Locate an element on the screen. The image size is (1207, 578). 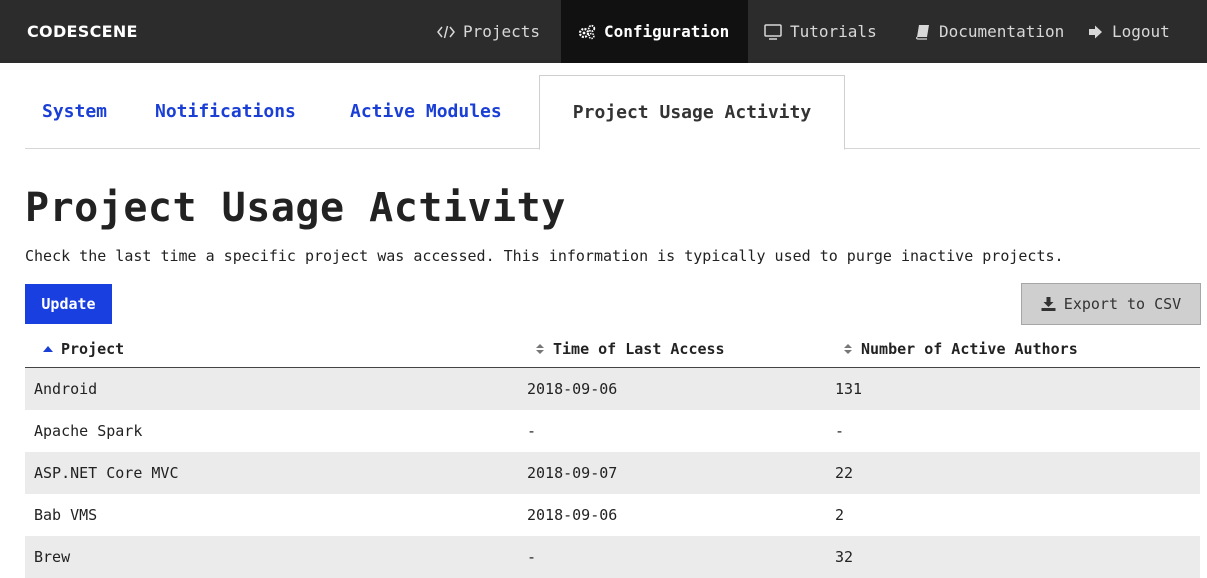
table-row: Bab VMS 2018-09-06 2 is located at coordinates (612, 515).